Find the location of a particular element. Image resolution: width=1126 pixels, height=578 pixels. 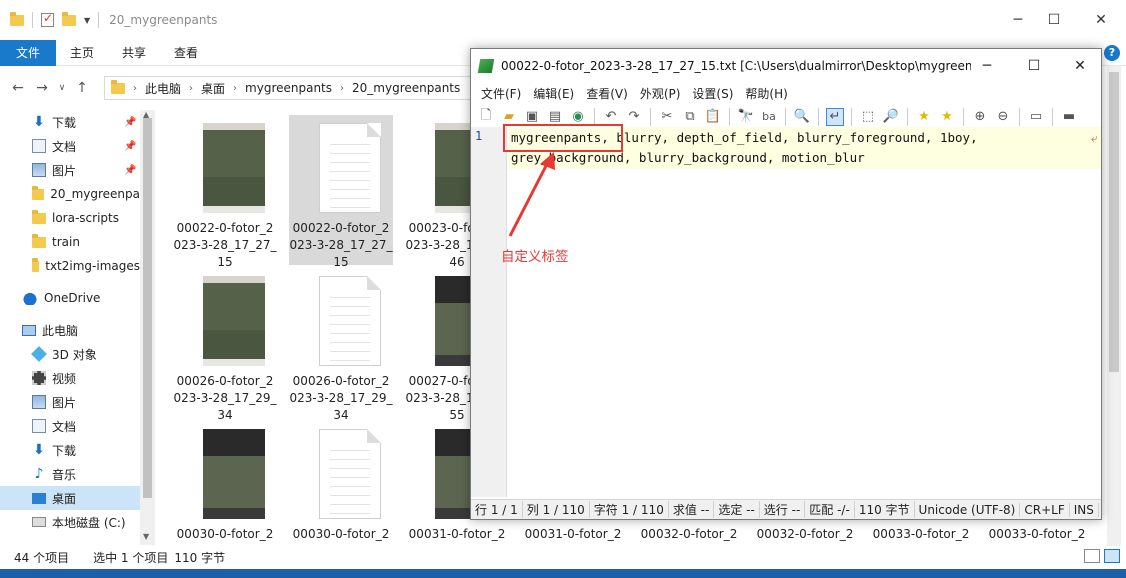

help-icon: ? is located at coordinates (1112, 53).